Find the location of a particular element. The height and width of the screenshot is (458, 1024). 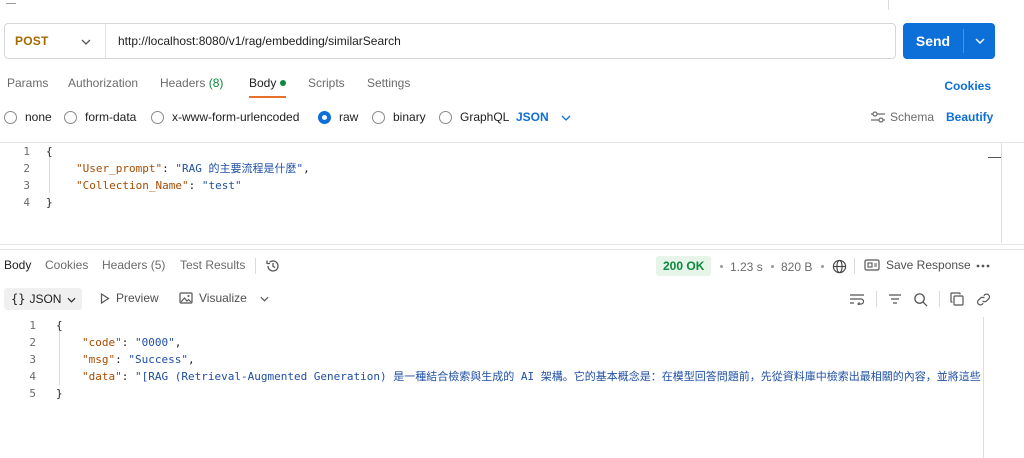

body-format-select: JSON is located at coordinates (543, 117).